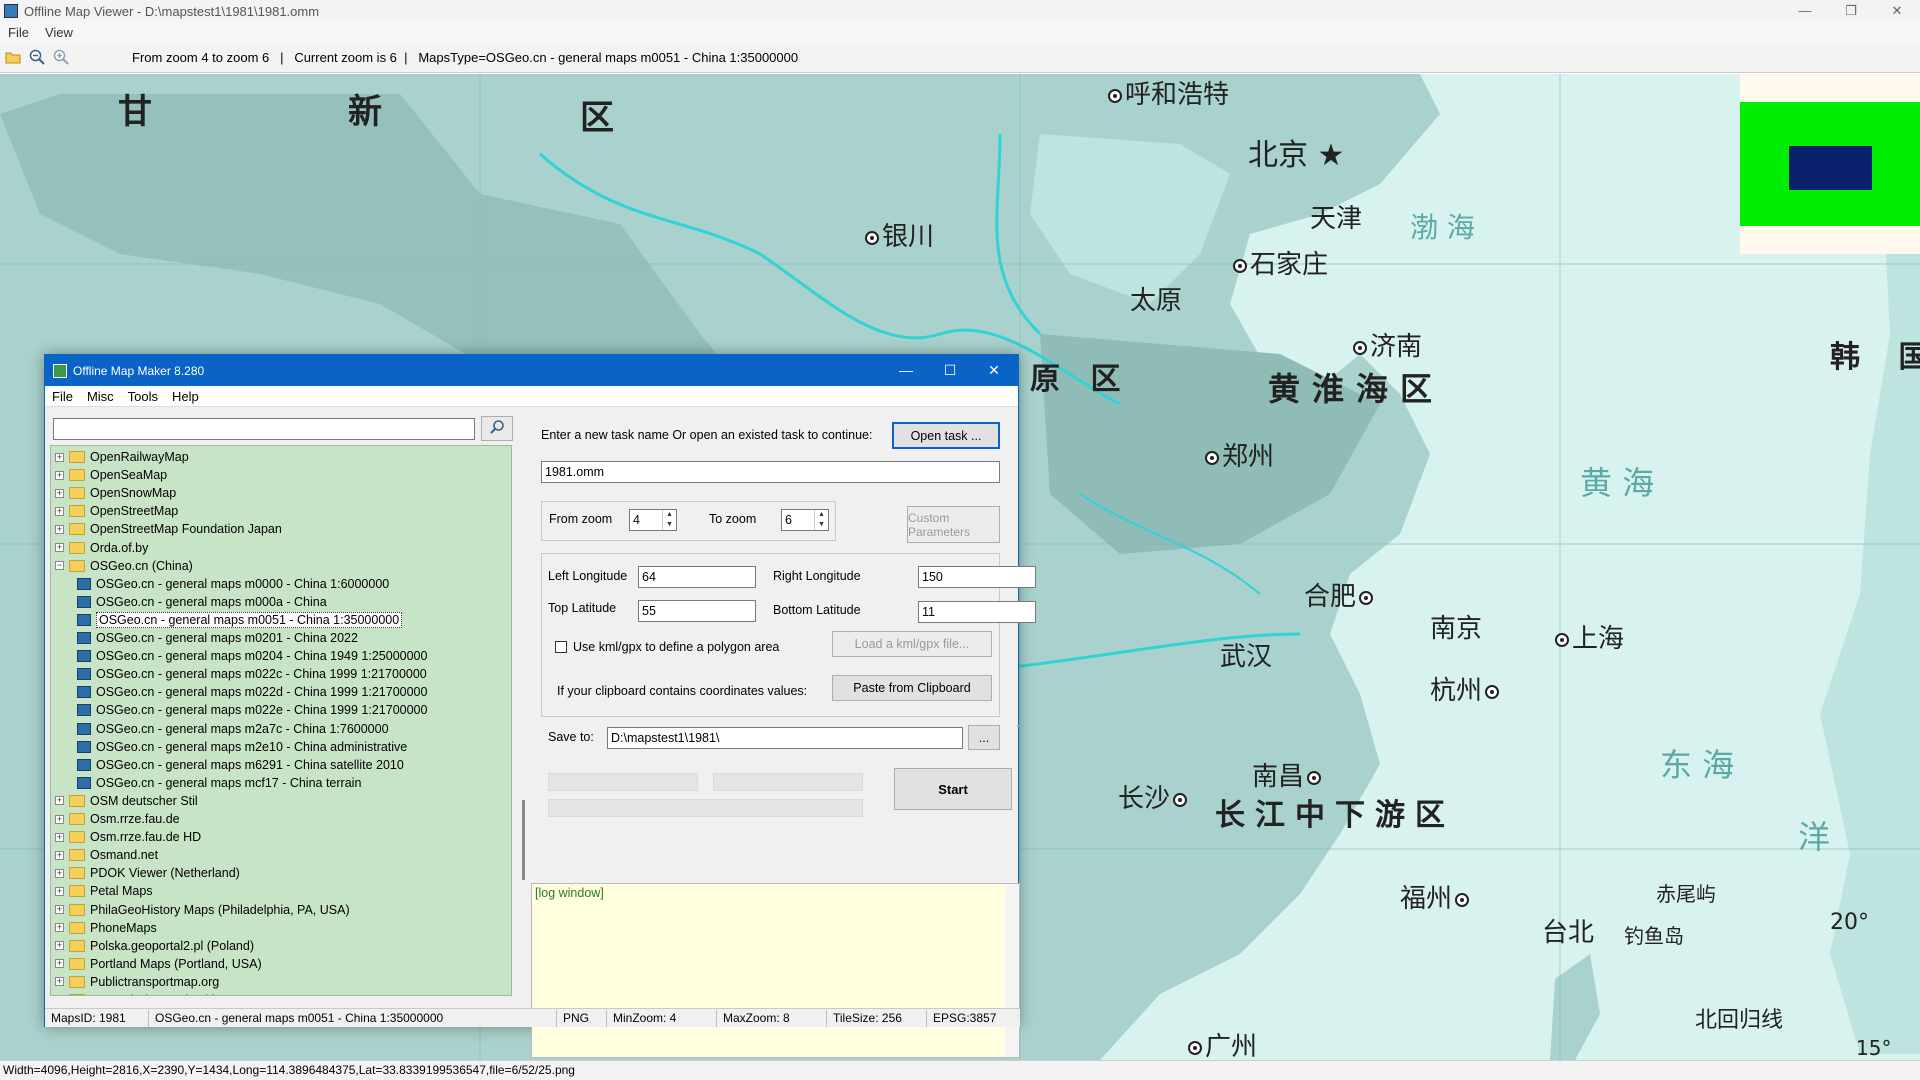 This screenshot has width=1920, height=1080. What do you see at coordinates (116, 511) in the screenshot?
I see `tree-folder-item: + OpenStreetMap` at bounding box center [116, 511].